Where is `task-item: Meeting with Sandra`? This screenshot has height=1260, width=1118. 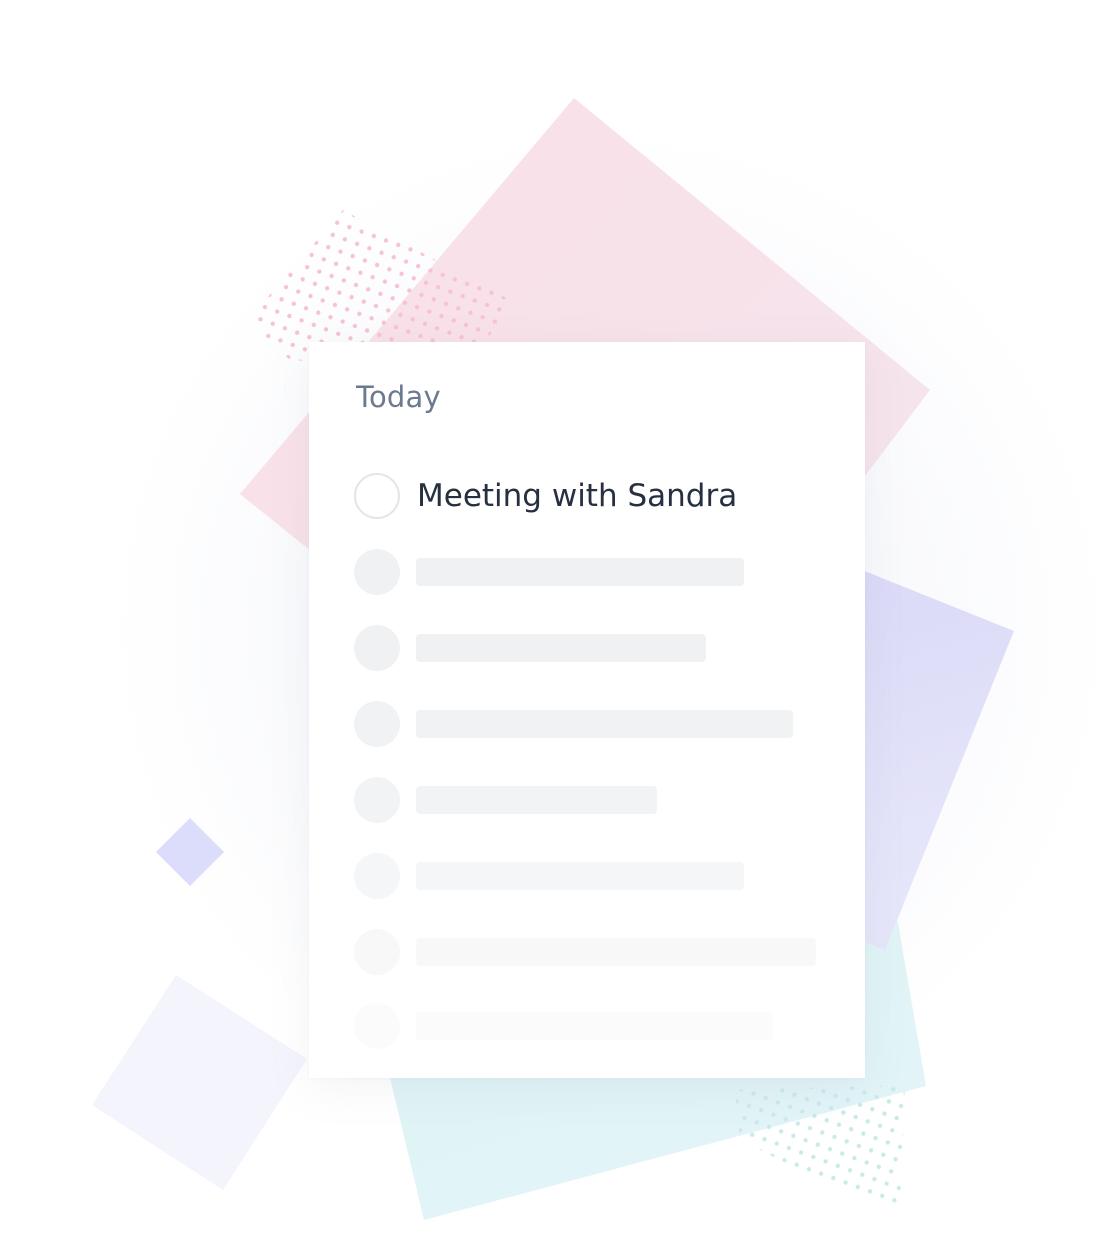 task-item: Meeting with Sandra is located at coordinates (545, 496).